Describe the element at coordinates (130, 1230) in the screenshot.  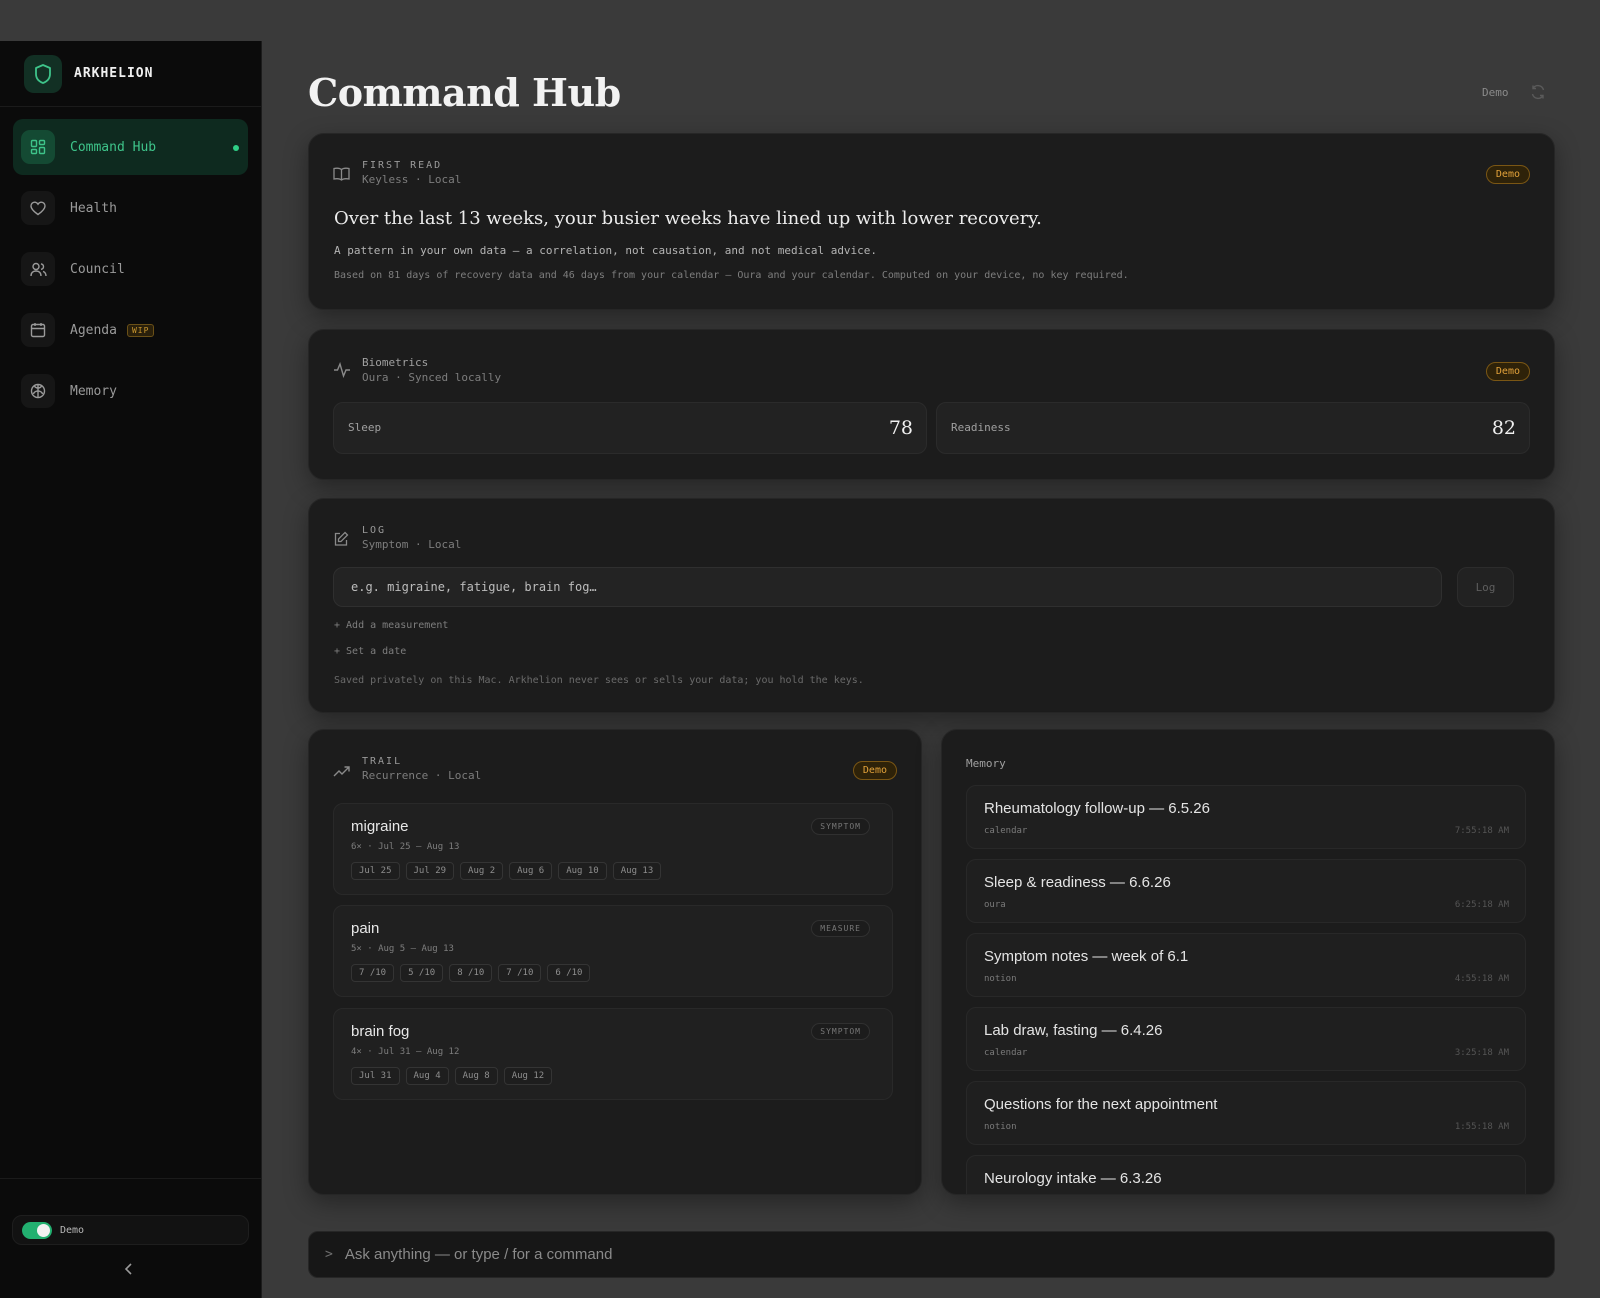
I see `demo-toggle: Demo` at that location.